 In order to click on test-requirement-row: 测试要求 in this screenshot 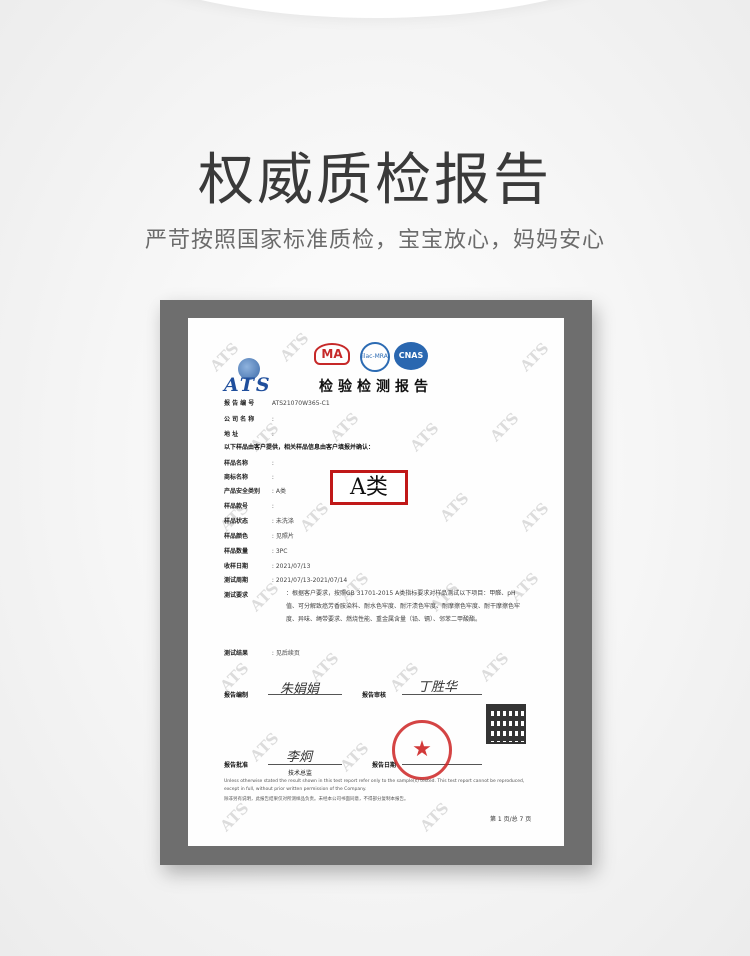, I will do `click(247, 594)`.